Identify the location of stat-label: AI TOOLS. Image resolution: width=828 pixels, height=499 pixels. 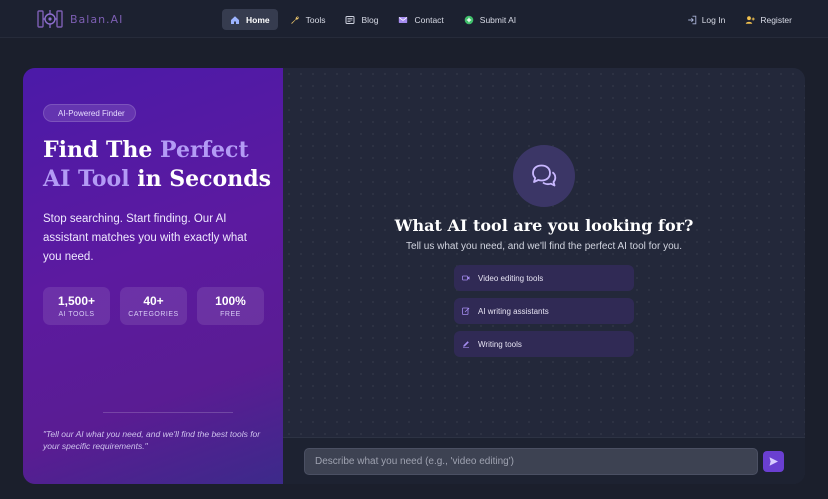
(76, 314).